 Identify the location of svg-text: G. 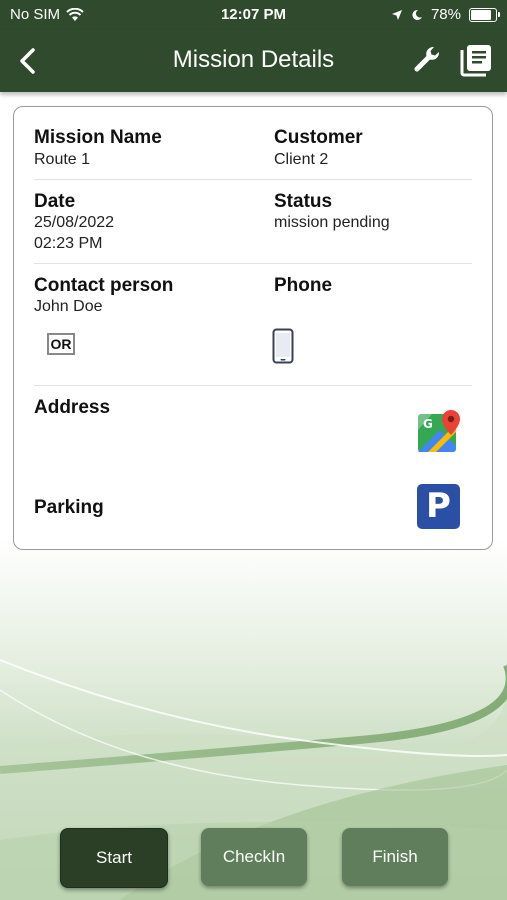
(428, 424).